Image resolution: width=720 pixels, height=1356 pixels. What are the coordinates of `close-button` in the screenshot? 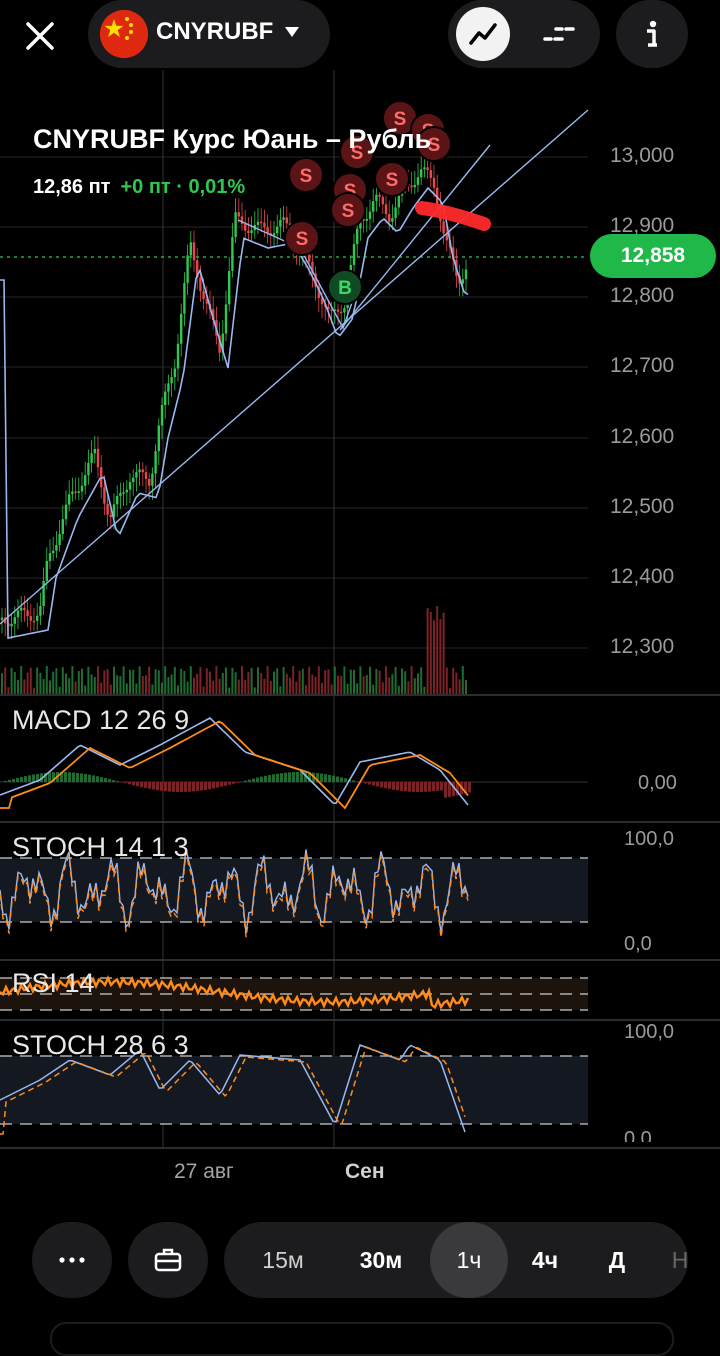 It's located at (40, 36).